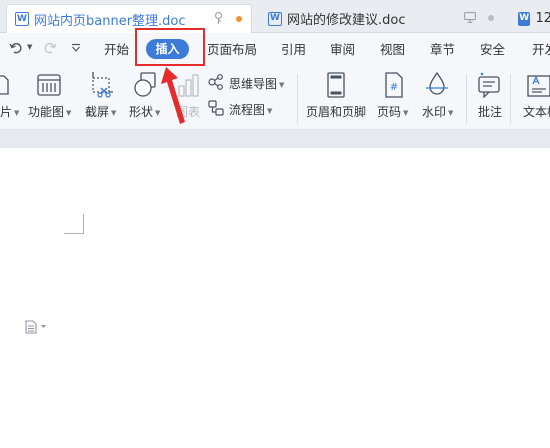 The image size is (550, 448). I want to click on function-chart-icon, so click(49, 86).